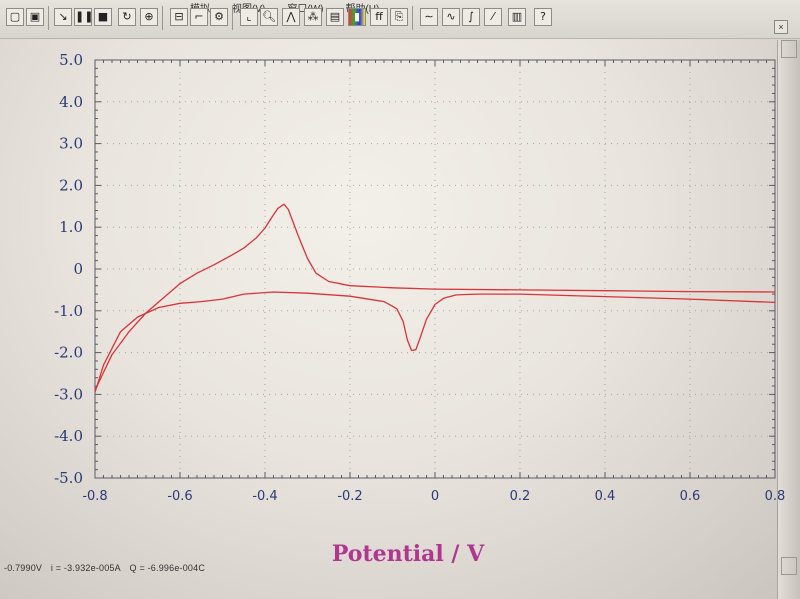 This screenshot has height=599, width=800. Describe the element at coordinates (68, 436) in the screenshot. I see `y-tick-label: -4.0` at that location.